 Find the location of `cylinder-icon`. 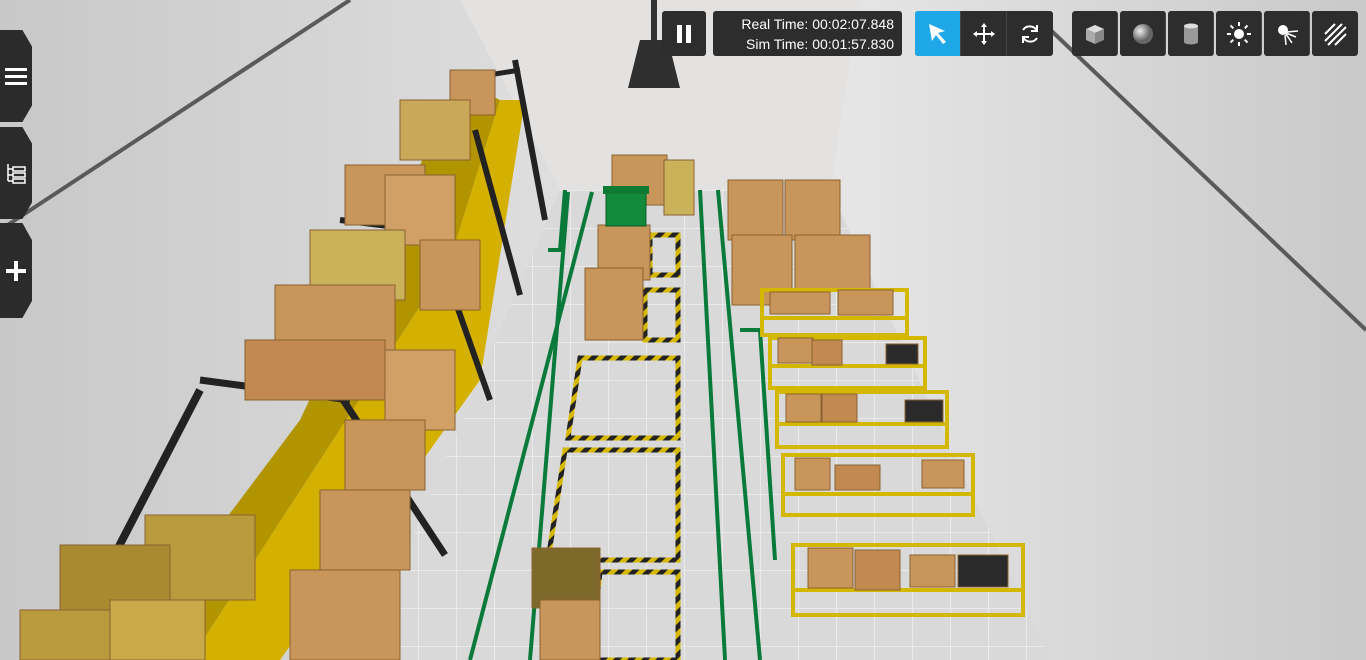

cylinder-icon is located at coordinates (1190, 33).